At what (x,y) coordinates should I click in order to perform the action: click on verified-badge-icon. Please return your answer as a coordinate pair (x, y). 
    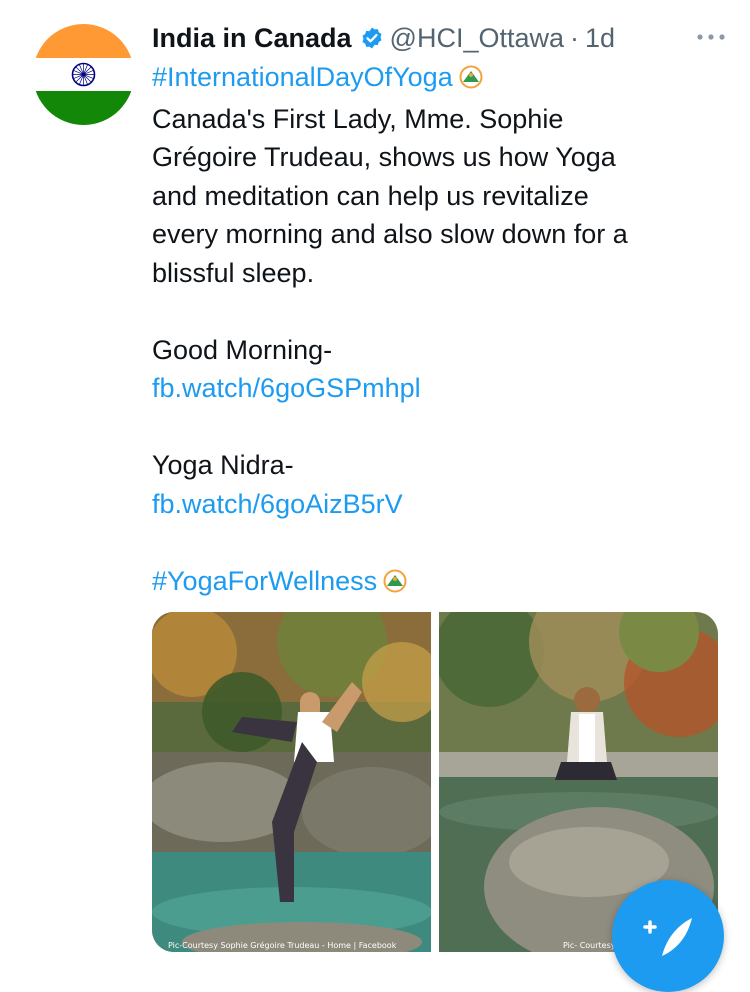
    Looking at the image, I should click on (372, 38).